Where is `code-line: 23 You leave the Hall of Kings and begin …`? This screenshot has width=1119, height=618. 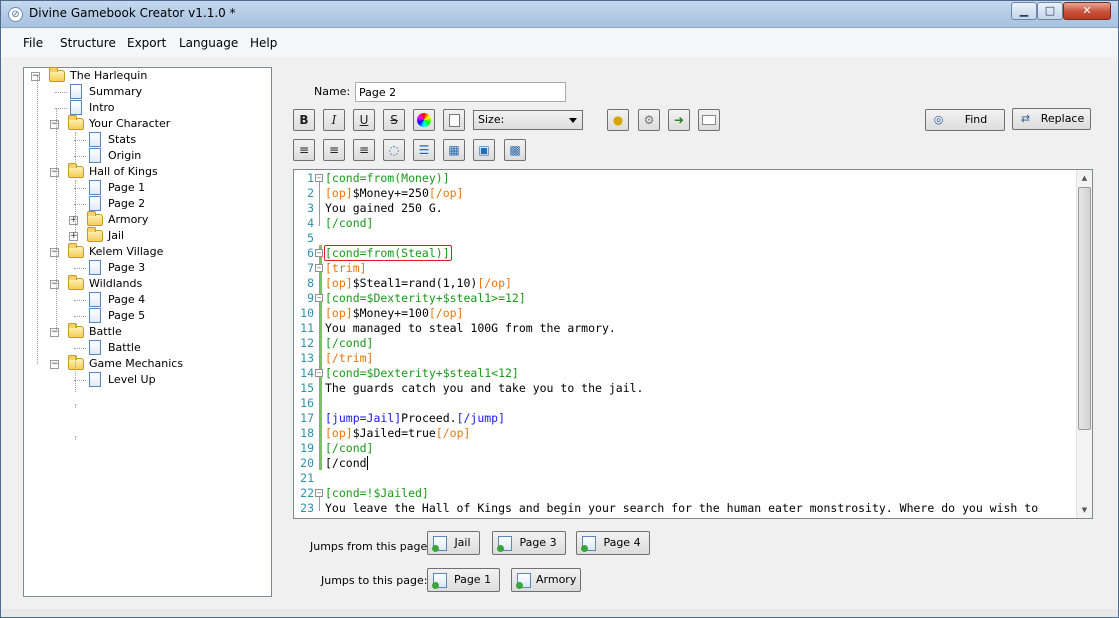
code-line: 23 You leave the Hall of Kings and begin … is located at coordinates (685, 508).